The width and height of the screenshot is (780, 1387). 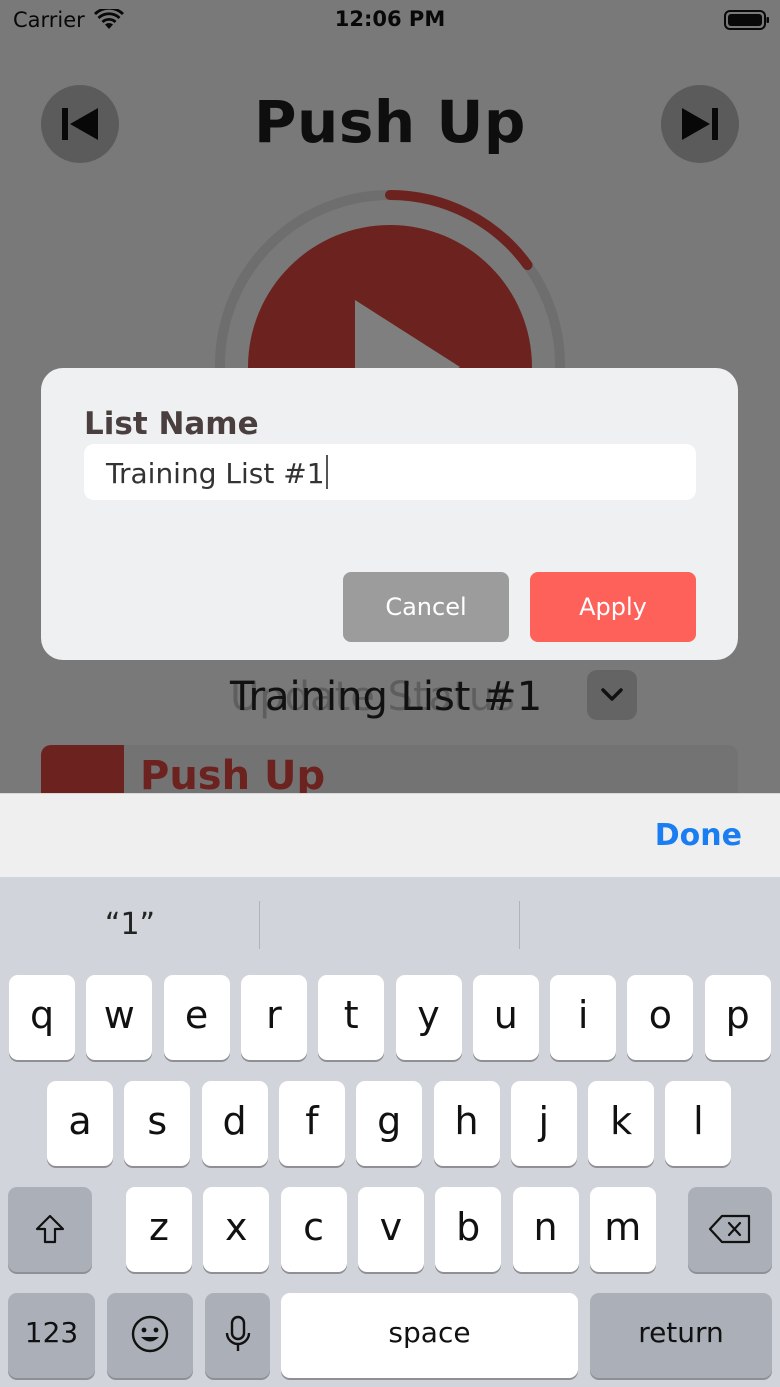 What do you see at coordinates (215, 473) in the screenshot?
I see `list-name-value: Training List #1` at bounding box center [215, 473].